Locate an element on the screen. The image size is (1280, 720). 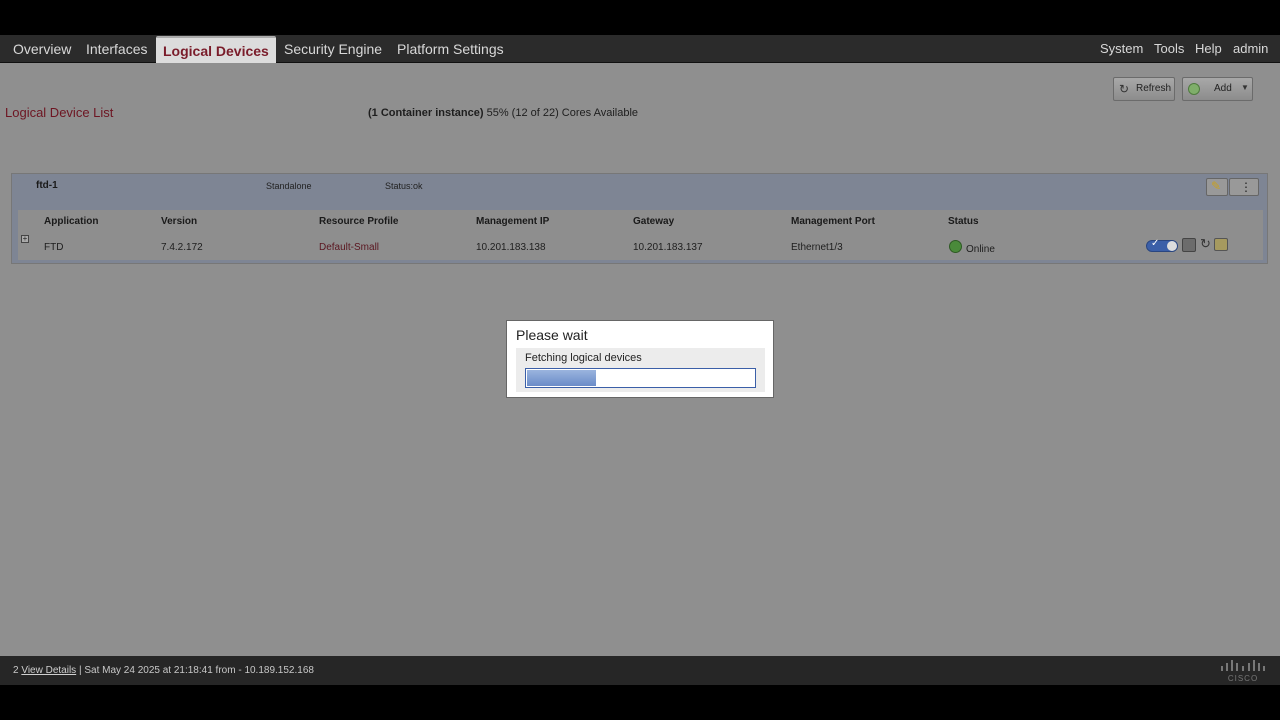
col-resource-profile: Resource Profile is located at coordinates (359, 221).